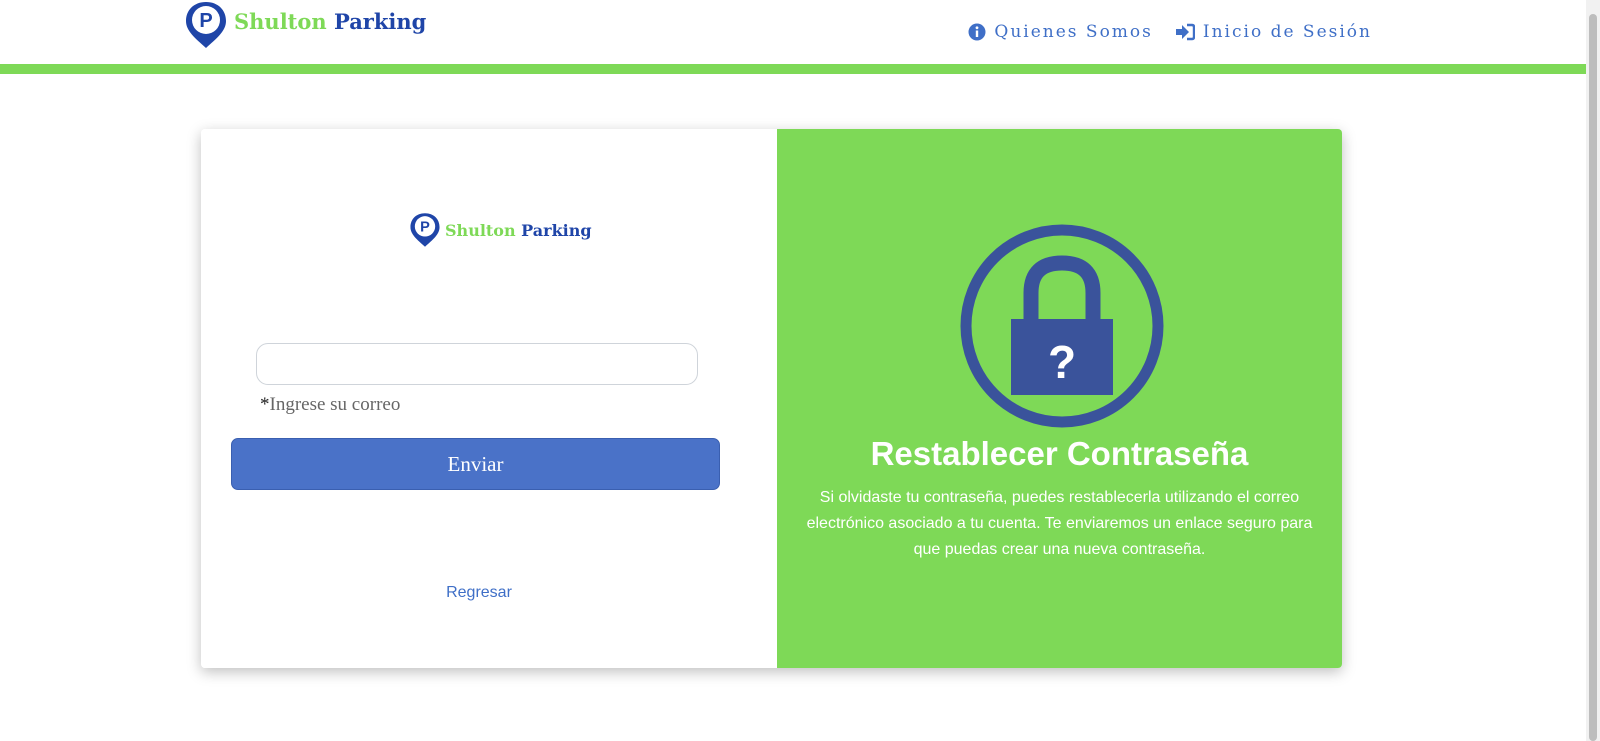 The height and width of the screenshot is (741, 1600). I want to click on card-logo: P Shulton Parking, so click(500, 230).